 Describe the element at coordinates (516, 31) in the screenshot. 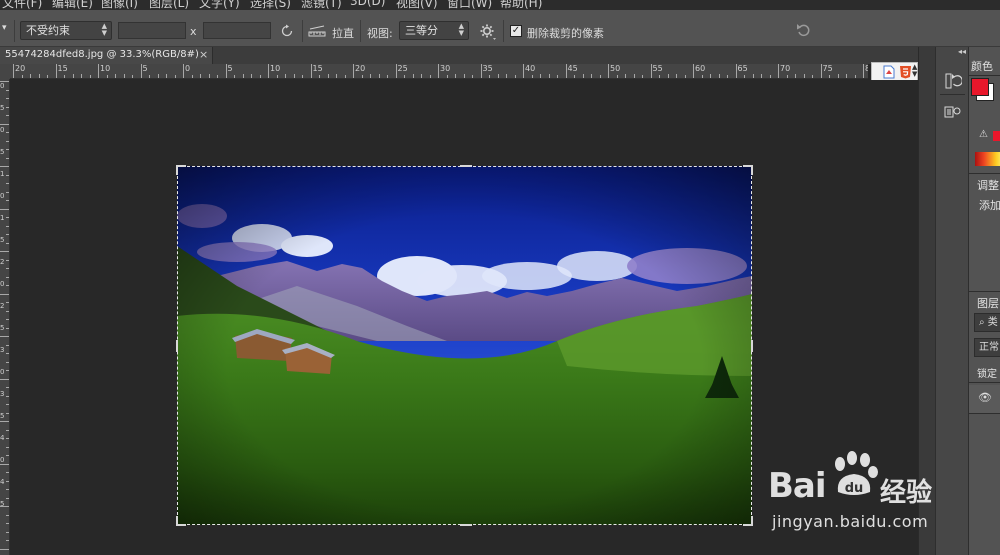

I see `delete-cropped-checkbox: ✓` at that location.